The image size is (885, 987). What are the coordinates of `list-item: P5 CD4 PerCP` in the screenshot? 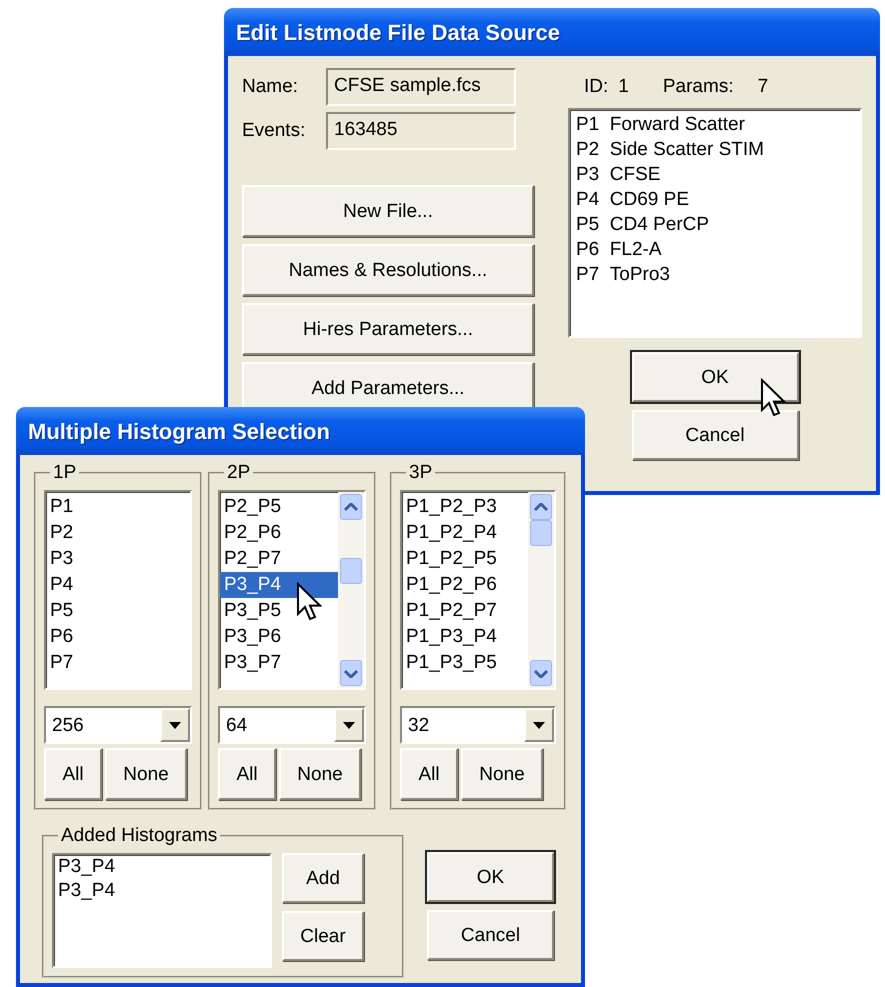 It's located at (715, 224).